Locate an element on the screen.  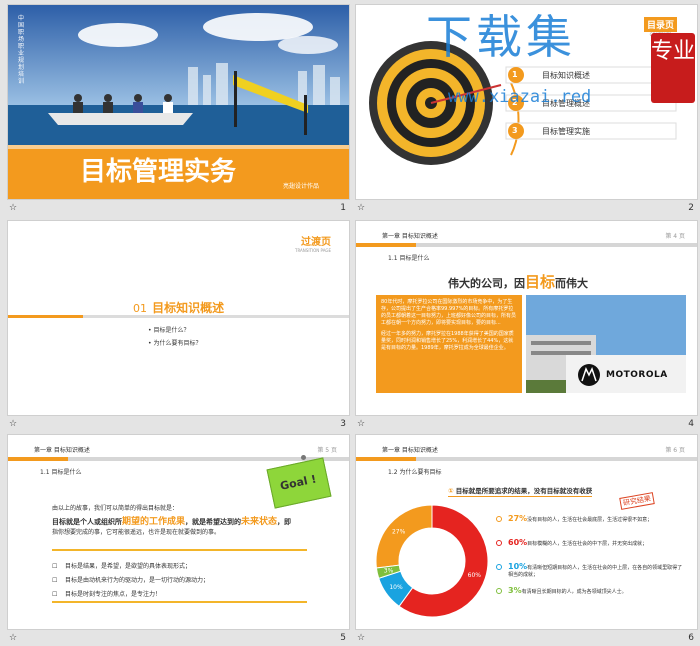
legend-text: 没有目标的人，生活在社会最底层，生活过得很不如意； is located at coordinates (590, 520).